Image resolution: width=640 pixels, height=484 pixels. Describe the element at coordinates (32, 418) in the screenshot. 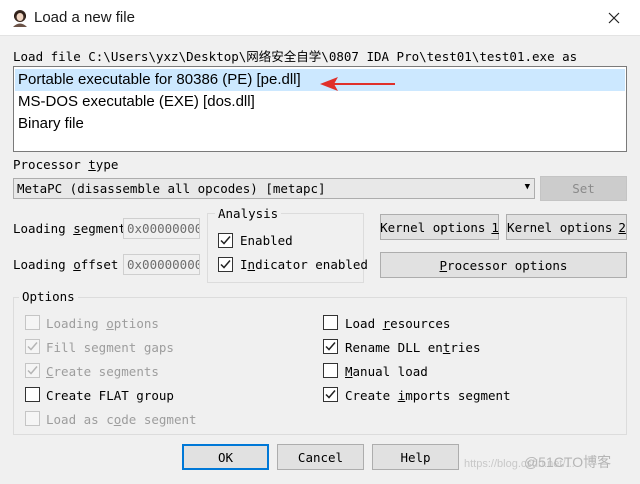

I see `load-as-code-segment-checkbox` at that location.